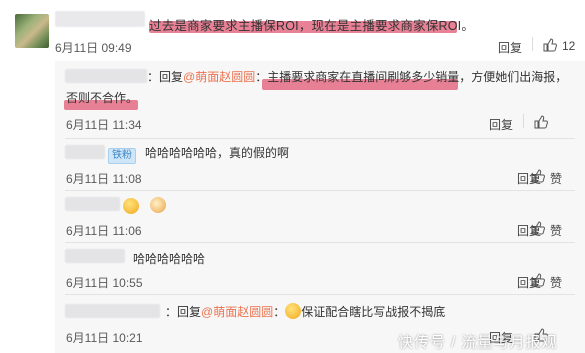  What do you see at coordinates (32, 31) in the screenshot?
I see `avatar` at bounding box center [32, 31].